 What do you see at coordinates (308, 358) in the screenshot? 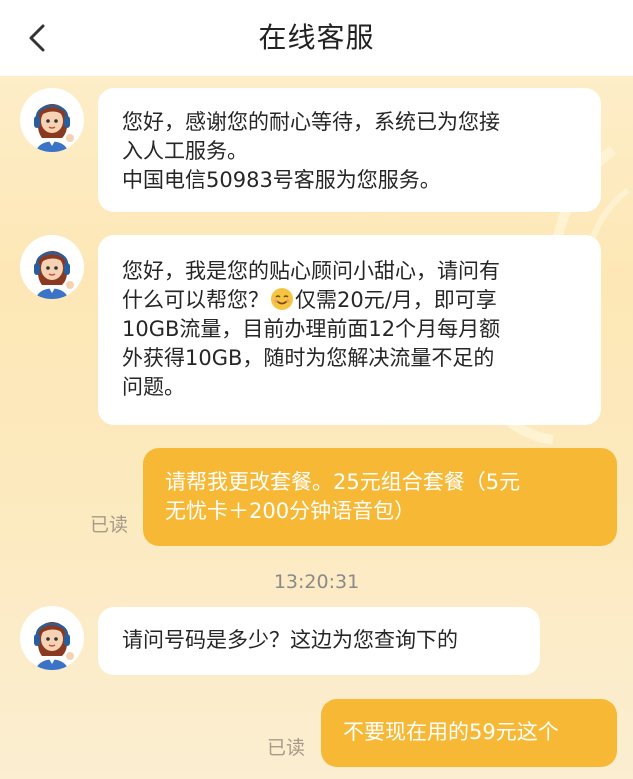
I see `message-text: 外获得10GB，随时为您解决流量不足的` at bounding box center [308, 358].